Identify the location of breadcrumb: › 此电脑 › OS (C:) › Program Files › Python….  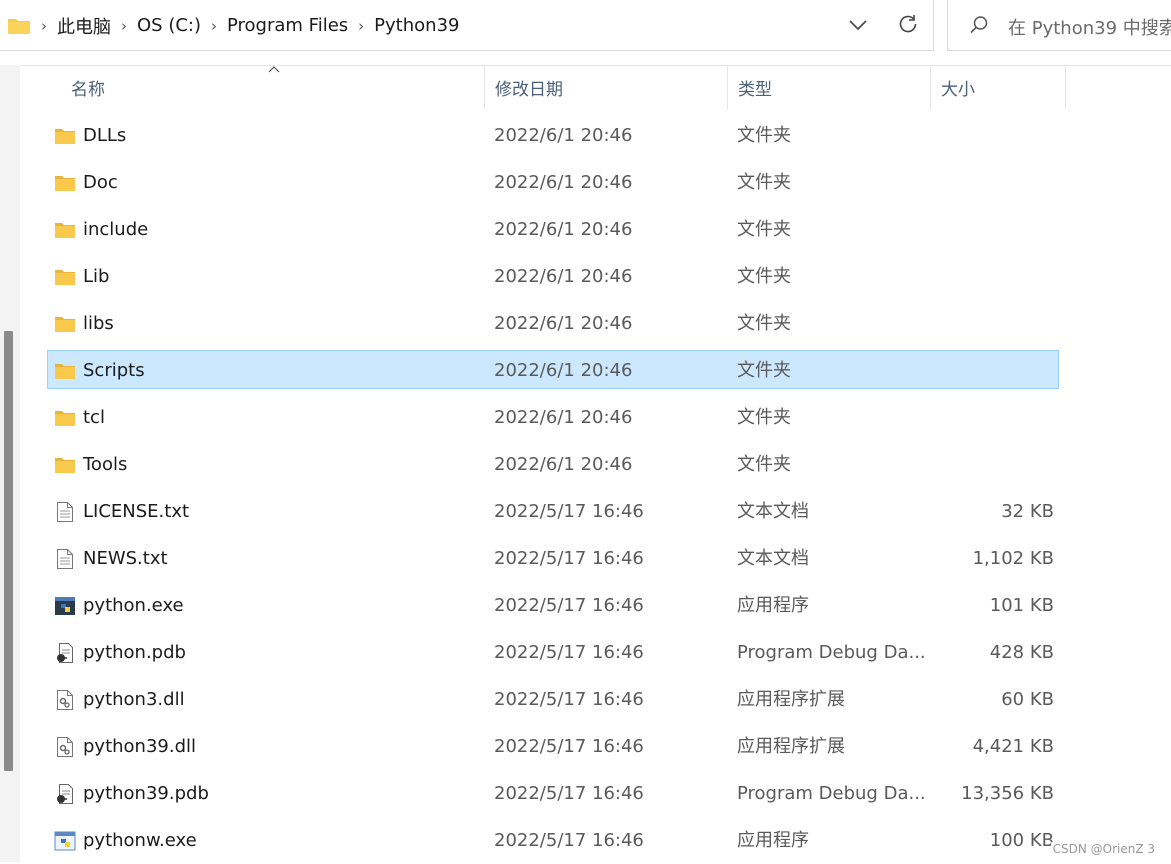
(229, 25).